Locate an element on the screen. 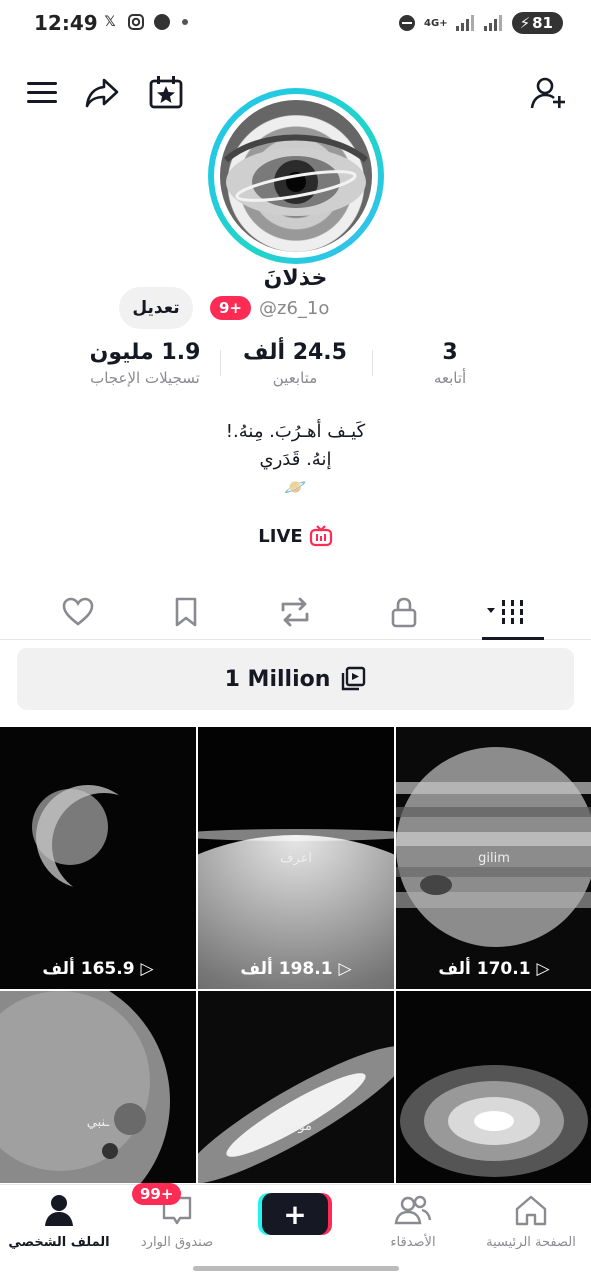  dnd-icon is located at coordinates (407, 23).